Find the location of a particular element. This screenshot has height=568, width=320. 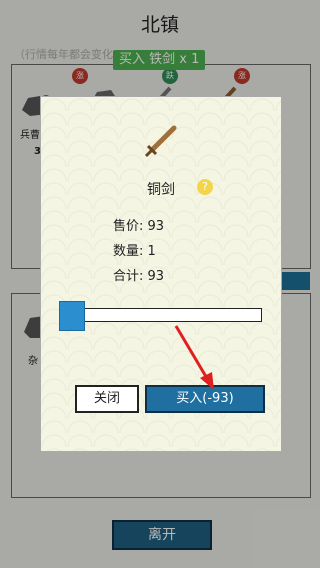

pointer-arrow-icon is located at coordinates (195, 359).